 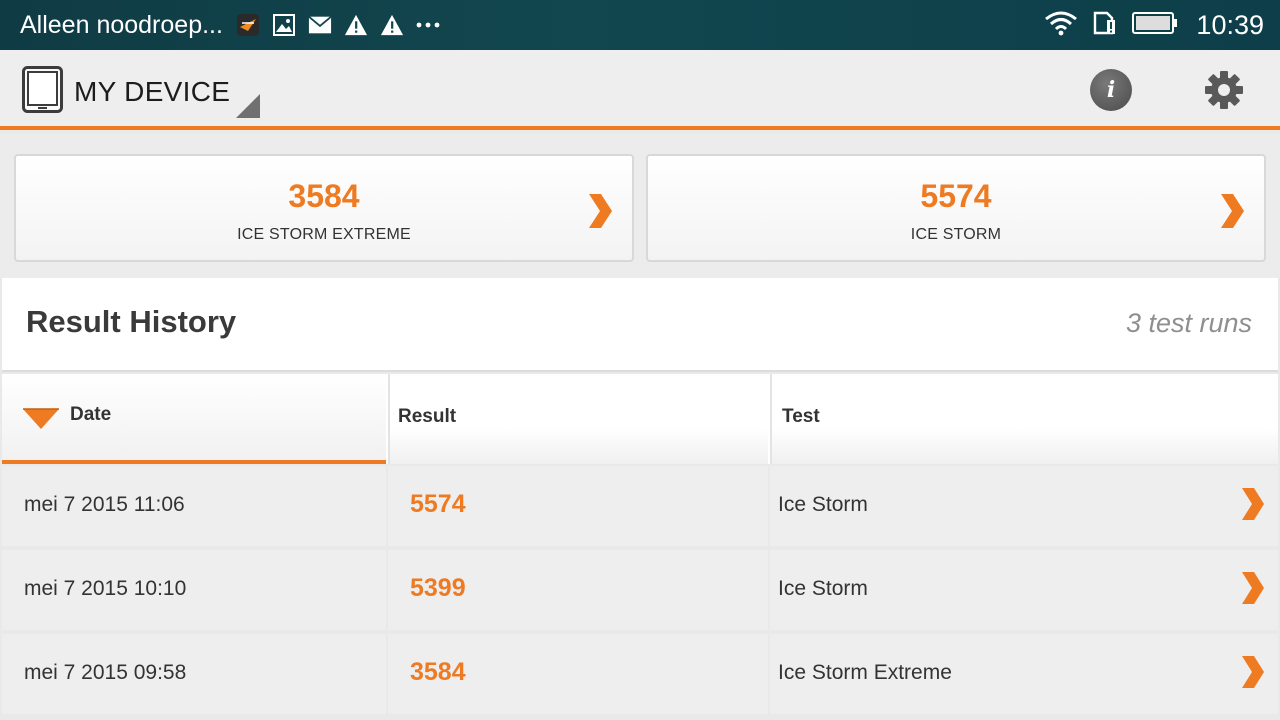 What do you see at coordinates (42, 89) in the screenshot?
I see `tablet-icon` at bounding box center [42, 89].